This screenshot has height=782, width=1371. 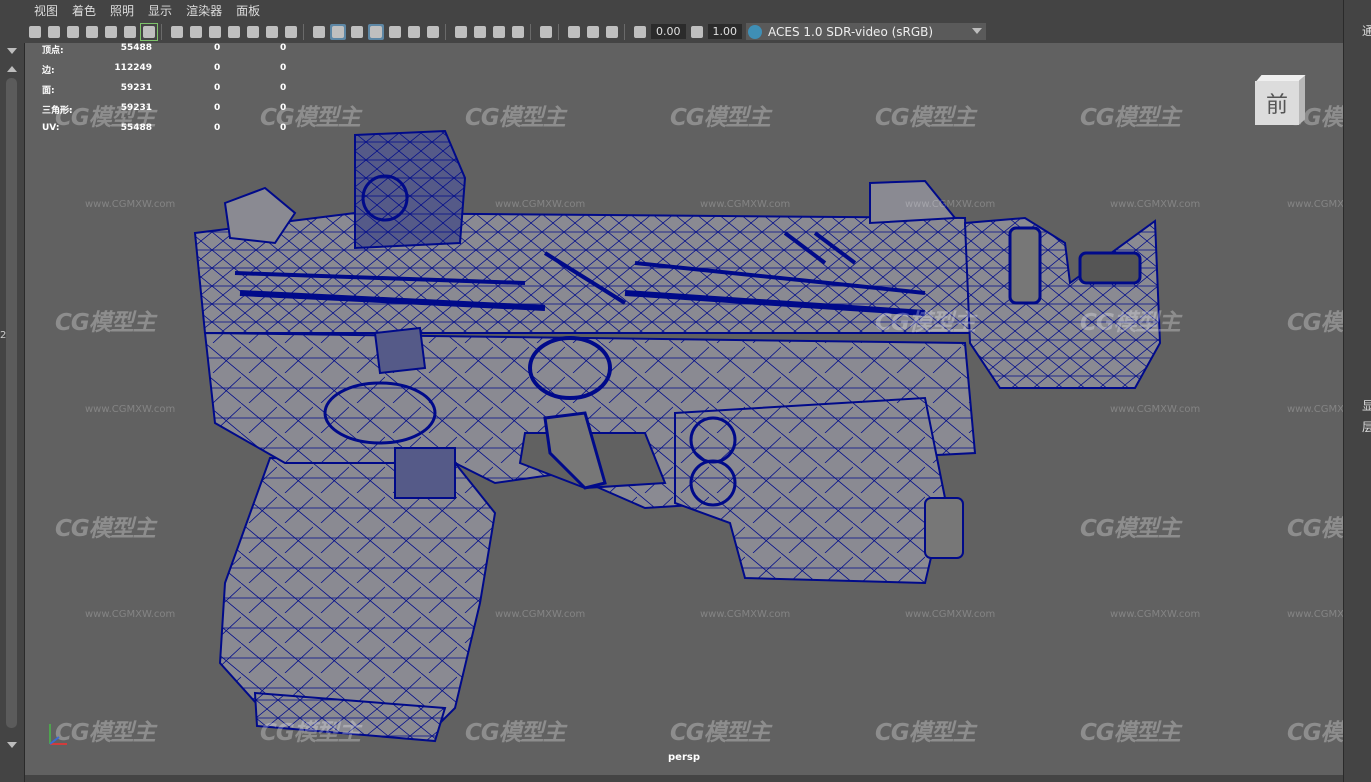 I want to click on panel-toolbar: 0.00 1.00 ACES 1.0 SDR-video (sRGB), so click(x=683, y=31).